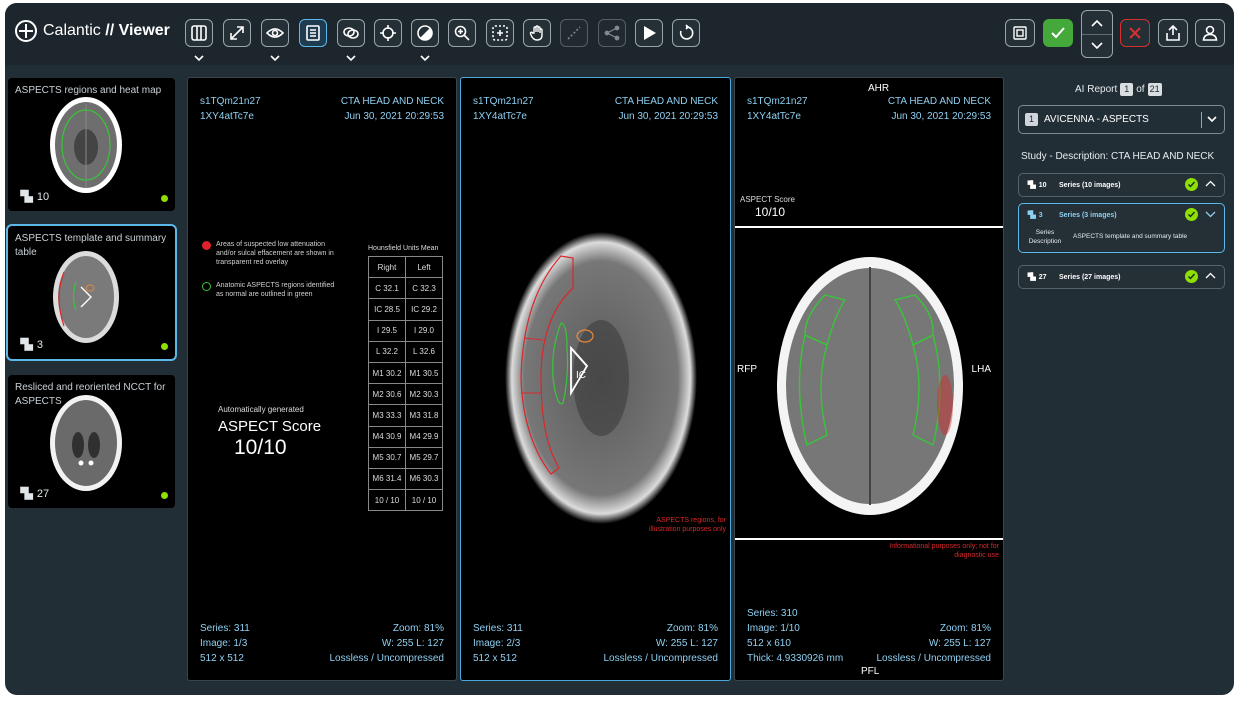 Image resolution: width=1239 pixels, height=701 pixels. I want to click on close-icon, so click(1135, 33).